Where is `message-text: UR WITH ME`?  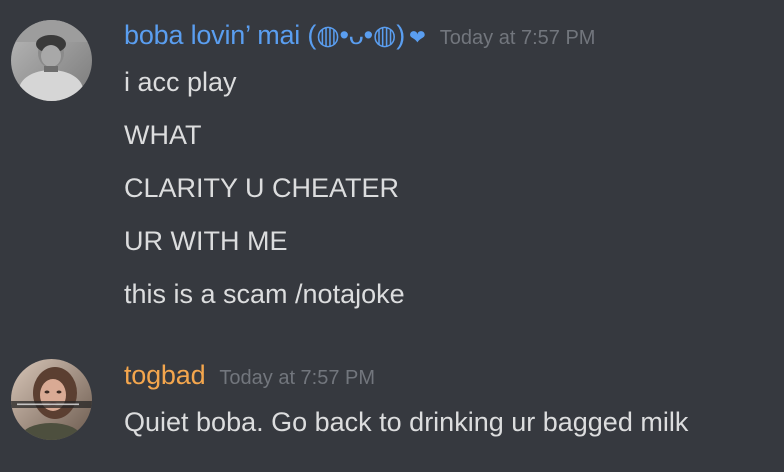
message-text: UR WITH ME is located at coordinates (206, 241).